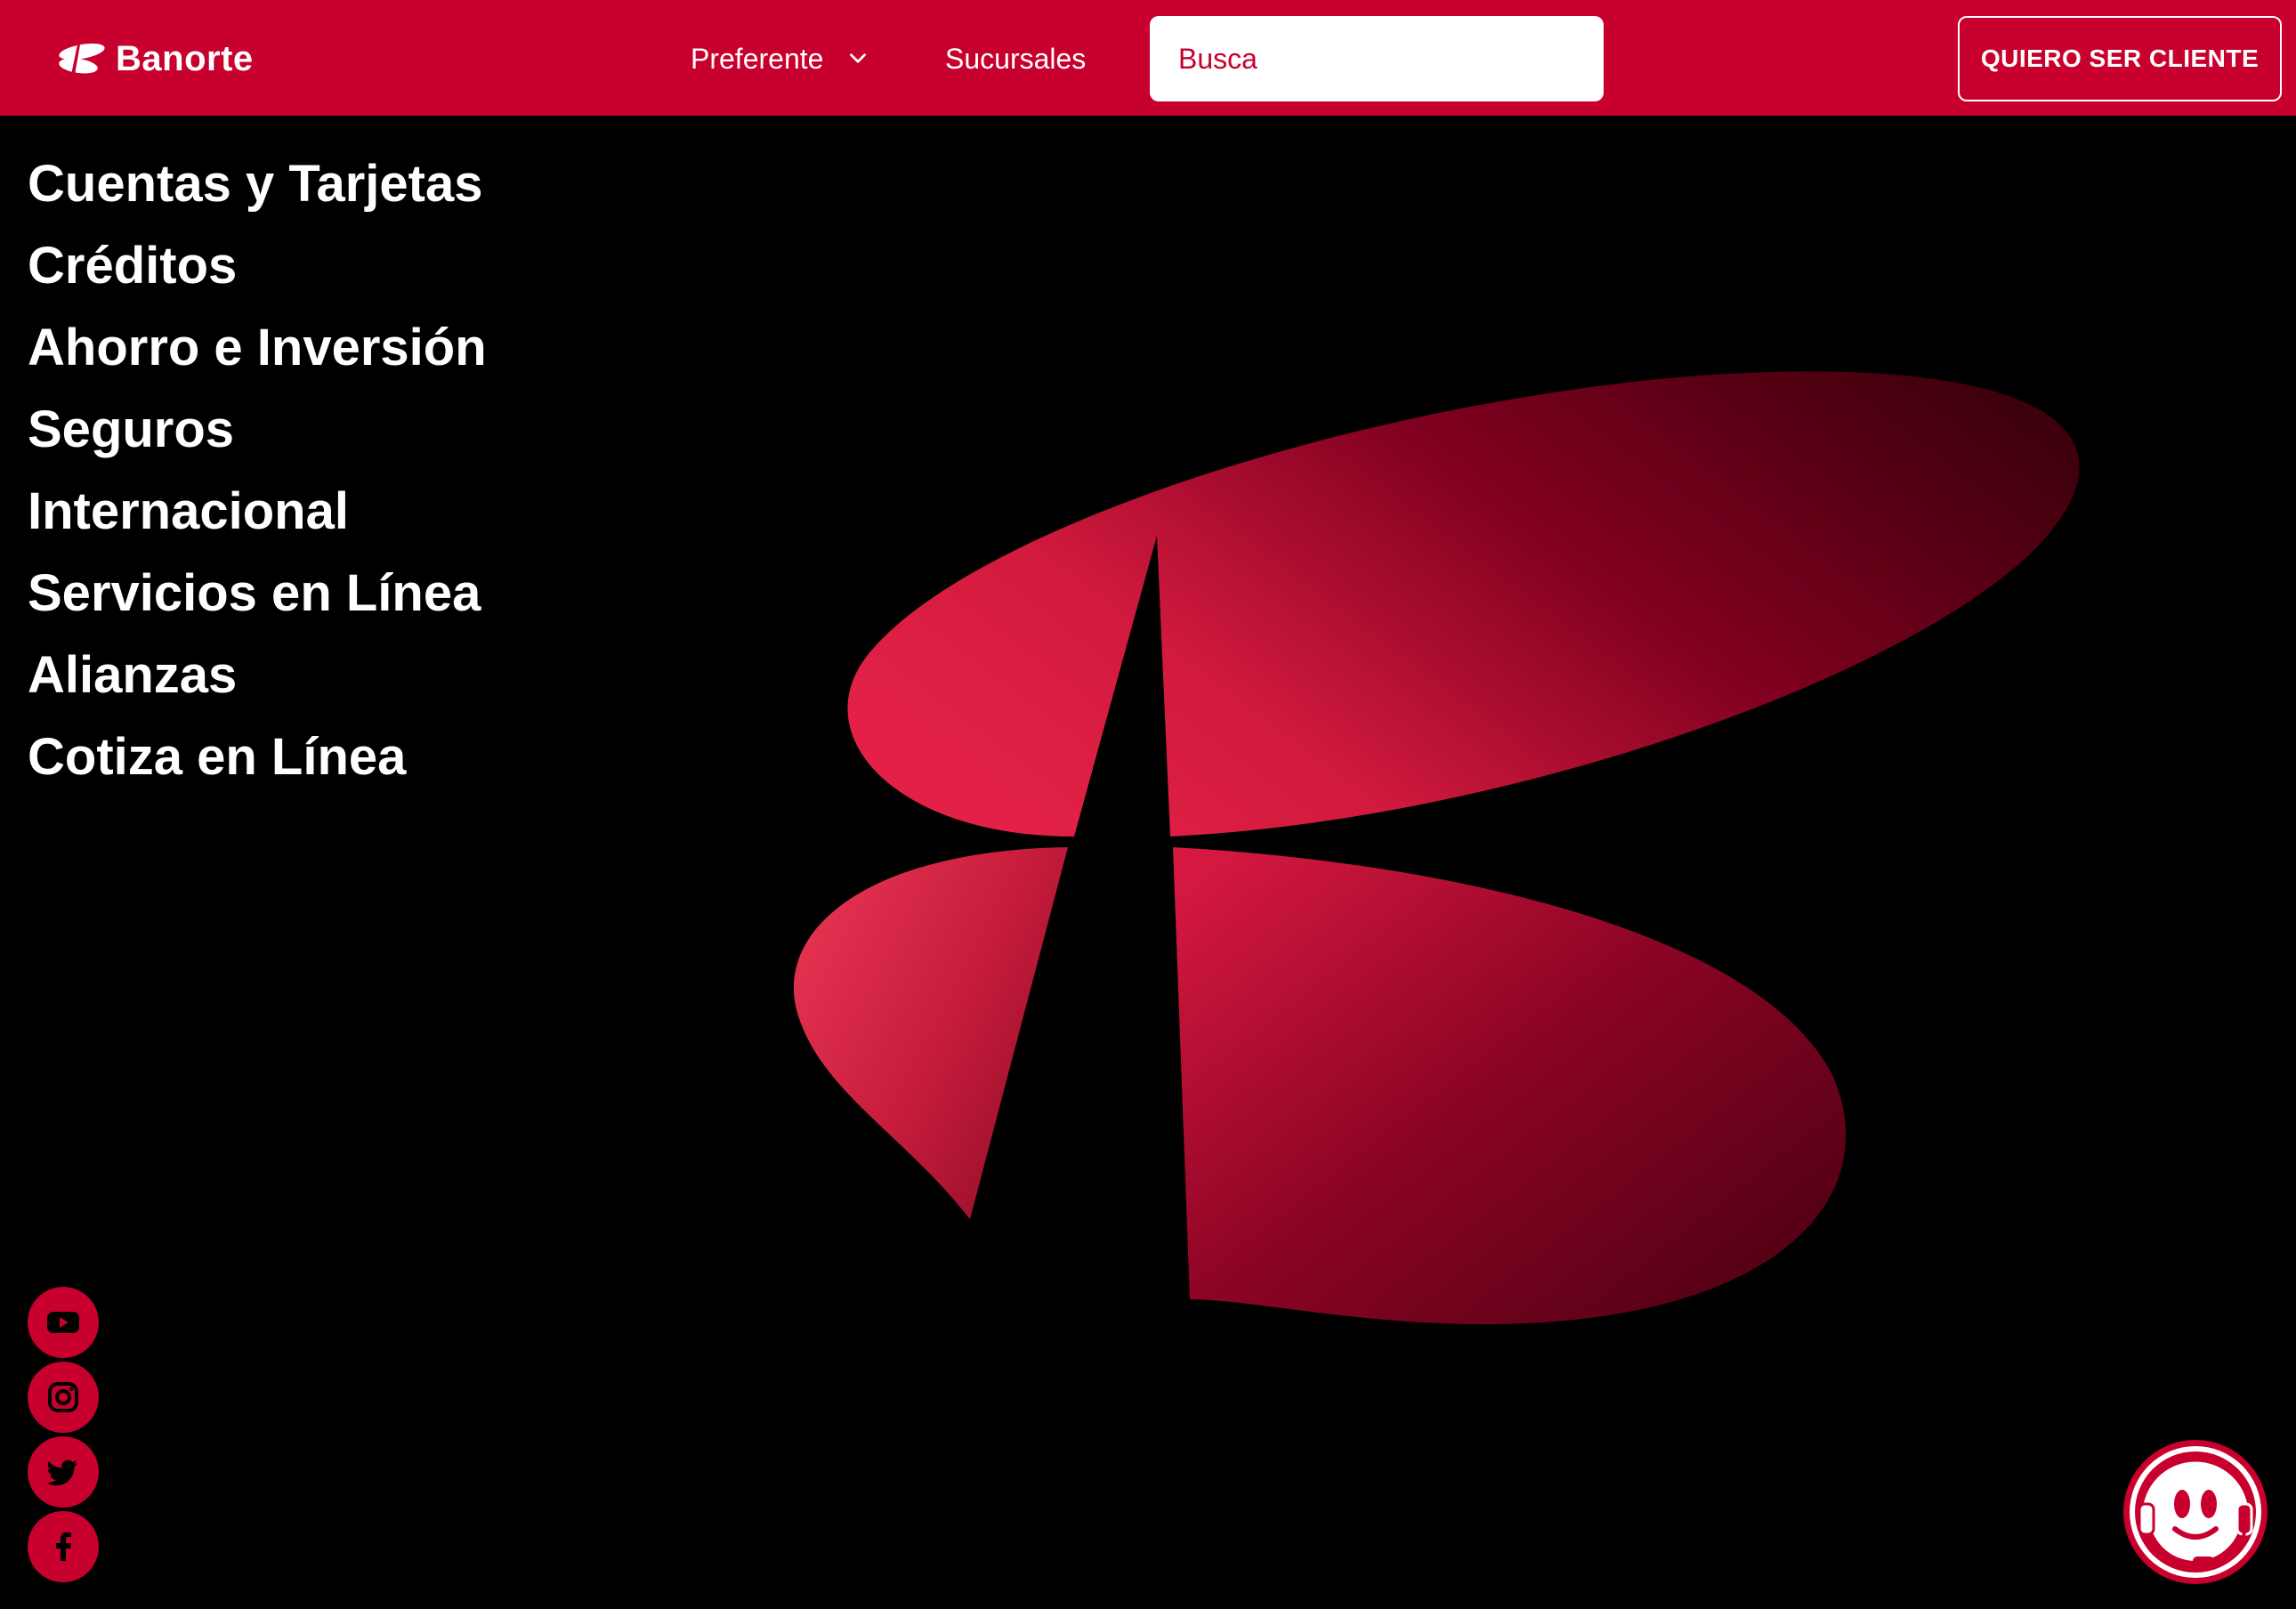 The width and height of the screenshot is (2296, 1609). What do you see at coordinates (82, 59) in the screenshot?
I see `banorte-logo-icon` at bounding box center [82, 59].